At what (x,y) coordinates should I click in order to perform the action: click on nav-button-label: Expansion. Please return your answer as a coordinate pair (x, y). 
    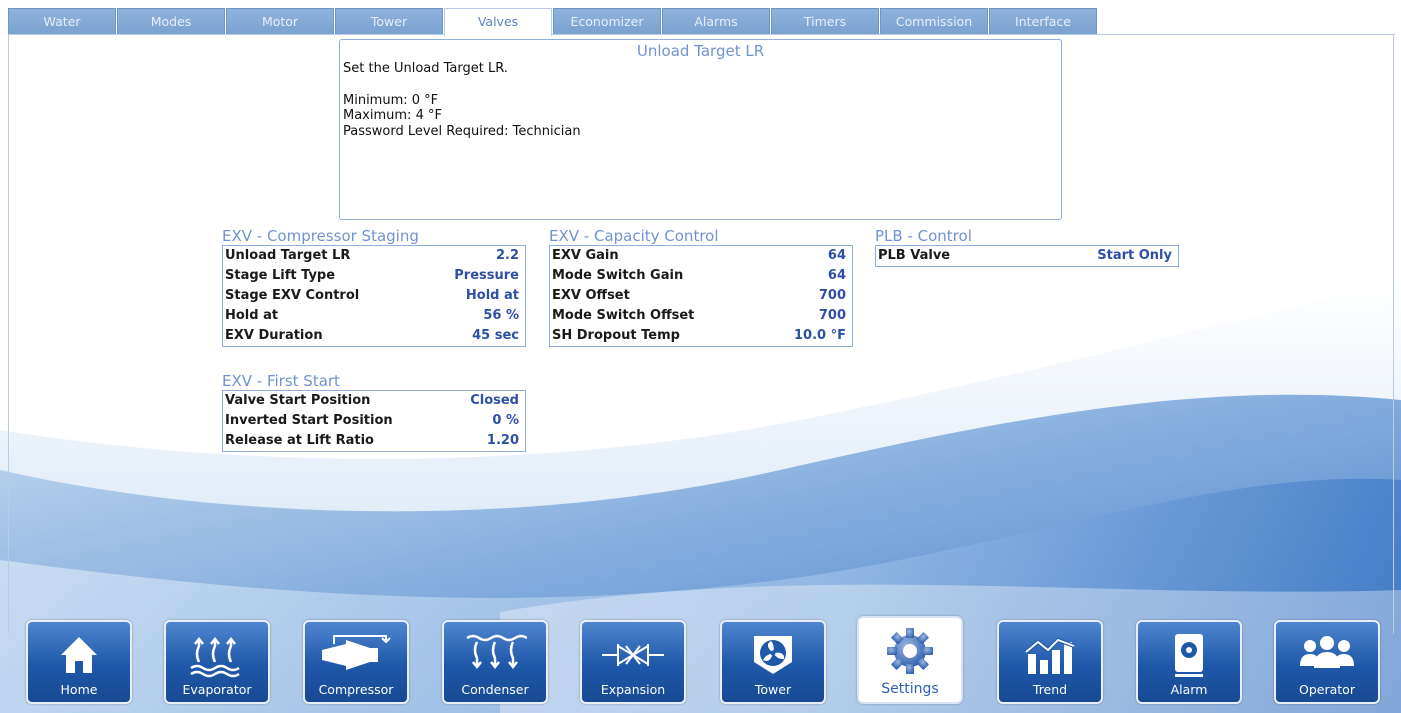
    Looking at the image, I should click on (633, 689).